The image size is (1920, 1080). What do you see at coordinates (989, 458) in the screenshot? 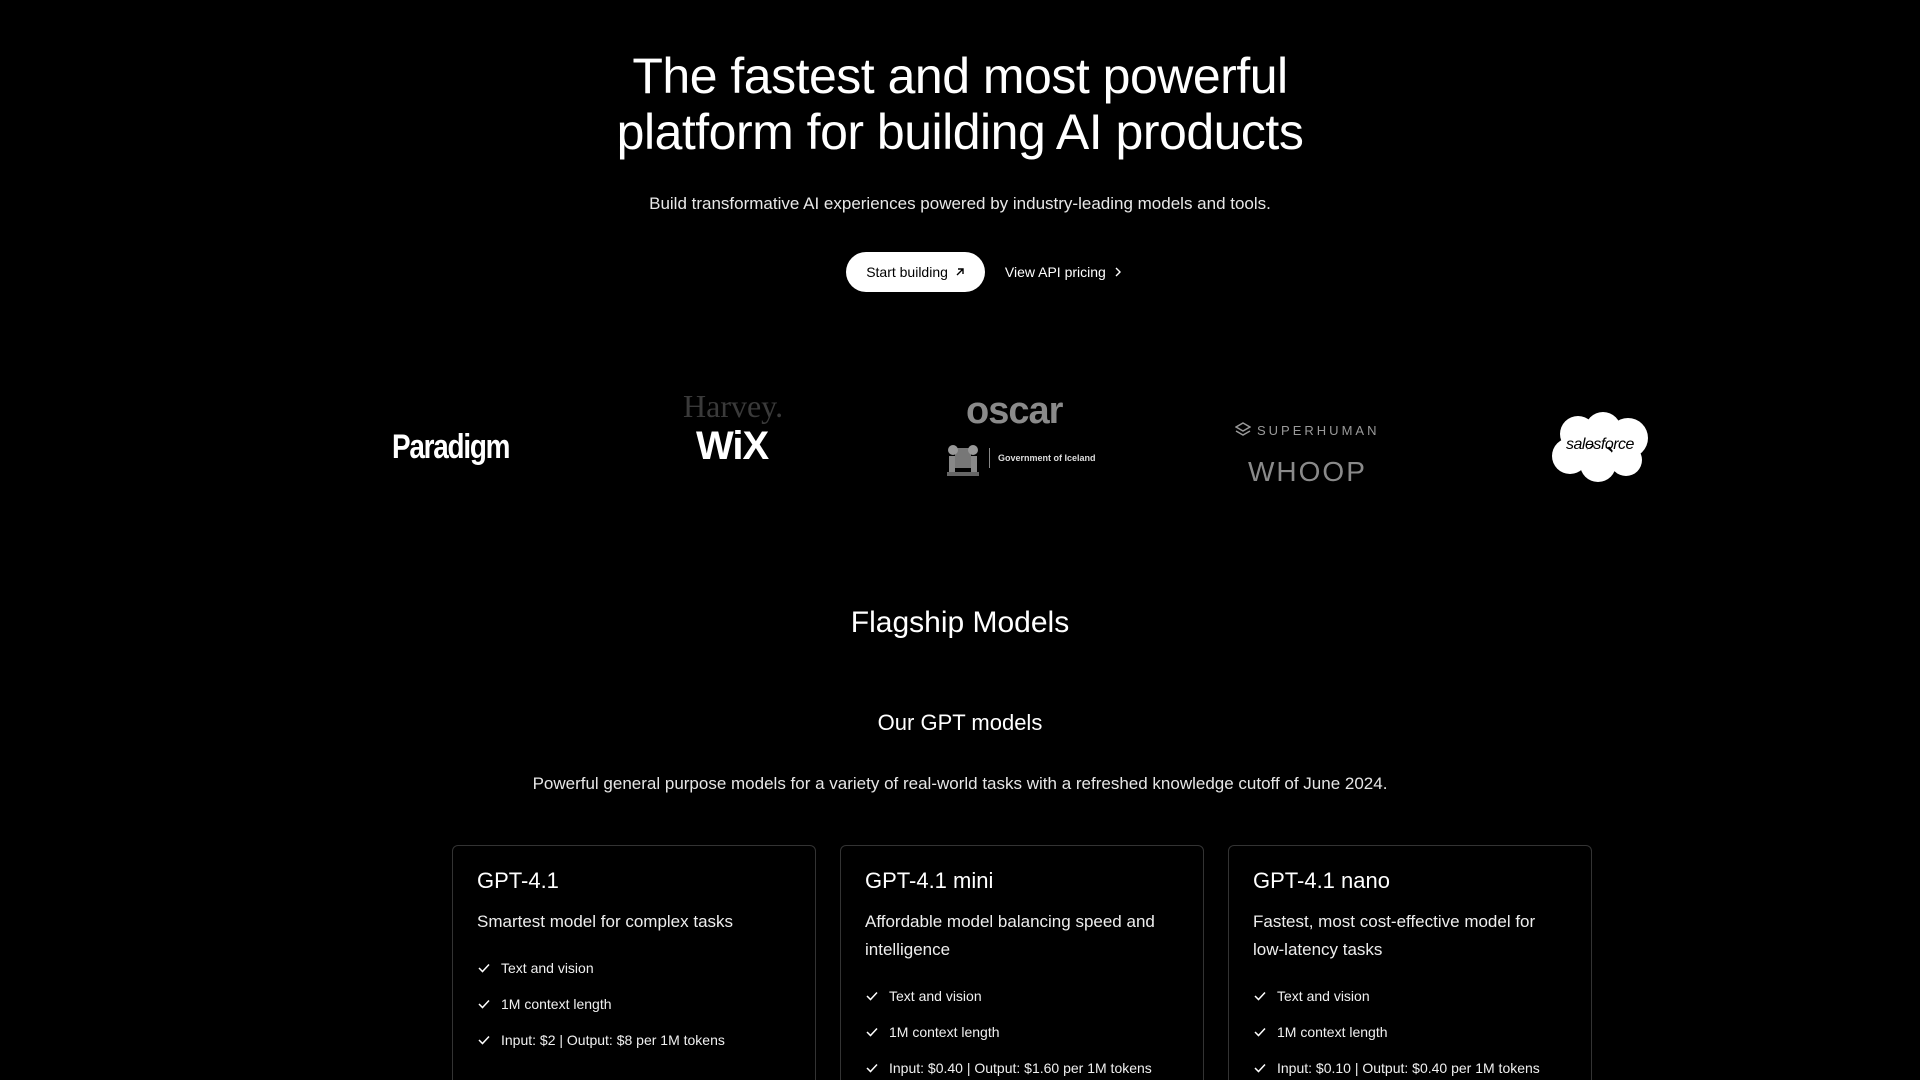
I see `iceland-divider` at bounding box center [989, 458].